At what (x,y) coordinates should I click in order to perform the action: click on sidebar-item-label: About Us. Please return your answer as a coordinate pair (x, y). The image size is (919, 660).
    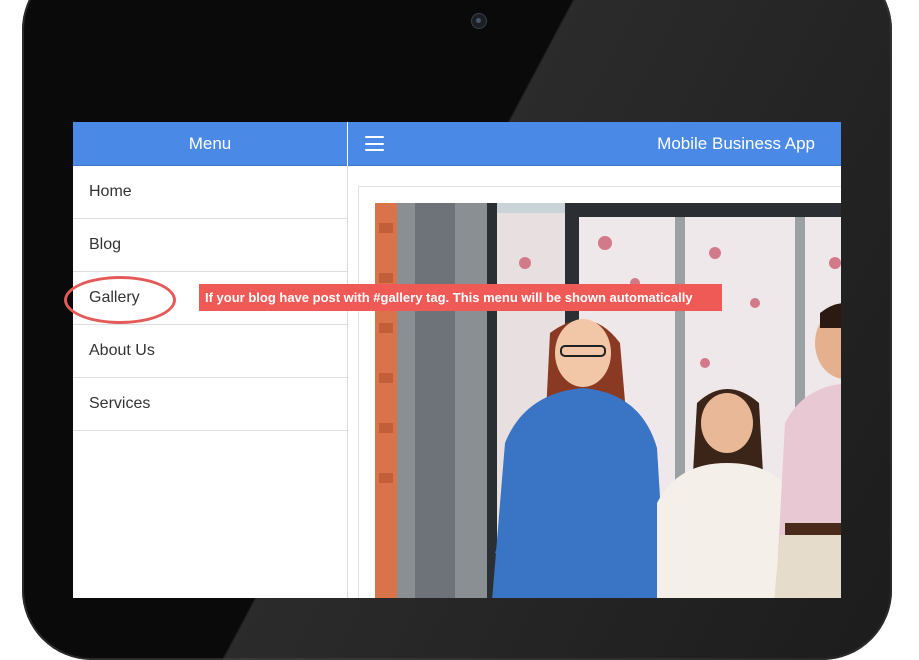
    Looking at the image, I should click on (122, 350).